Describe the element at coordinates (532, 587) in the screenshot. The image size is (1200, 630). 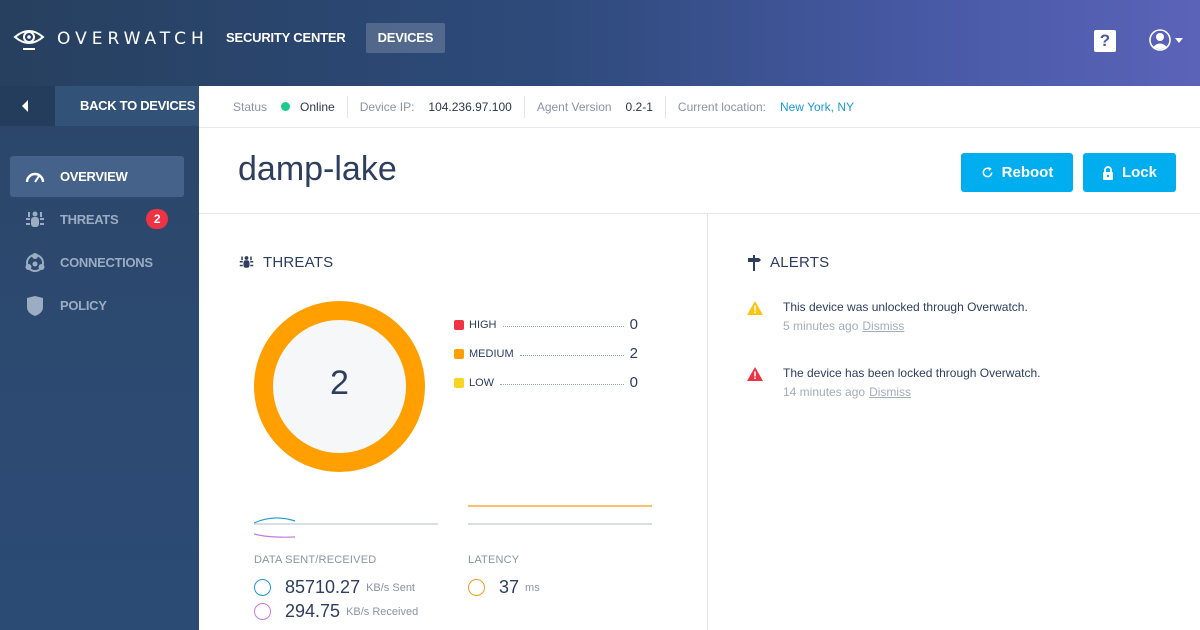
I see `latency-unit: ms` at that location.